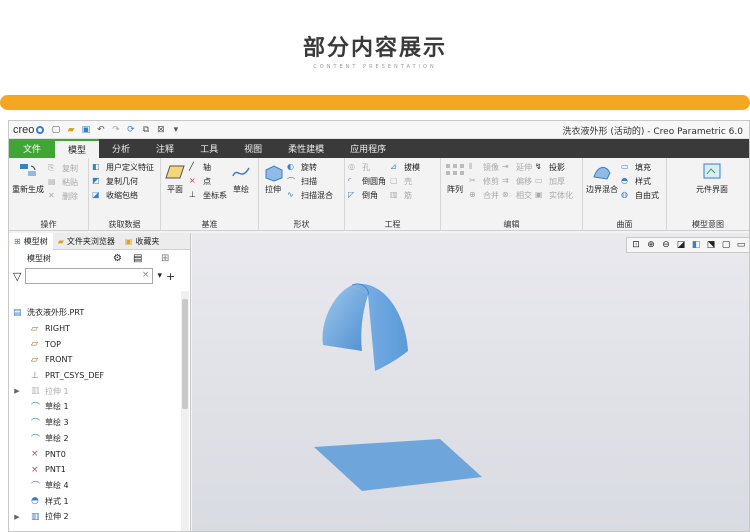 The width and height of the screenshot is (750, 532). I want to click on tab-annotate: 注释, so click(165, 148).